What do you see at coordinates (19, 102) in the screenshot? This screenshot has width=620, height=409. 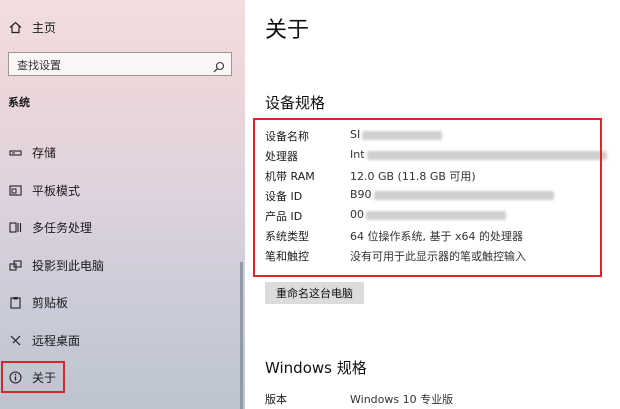 I see `section-label: 系统` at bounding box center [19, 102].